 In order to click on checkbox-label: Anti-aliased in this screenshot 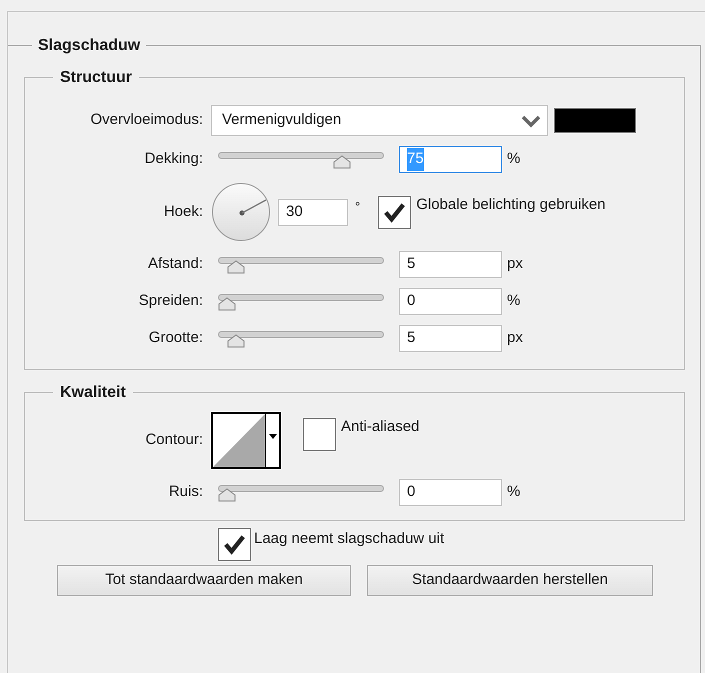, I will do `click(380, 427)`.